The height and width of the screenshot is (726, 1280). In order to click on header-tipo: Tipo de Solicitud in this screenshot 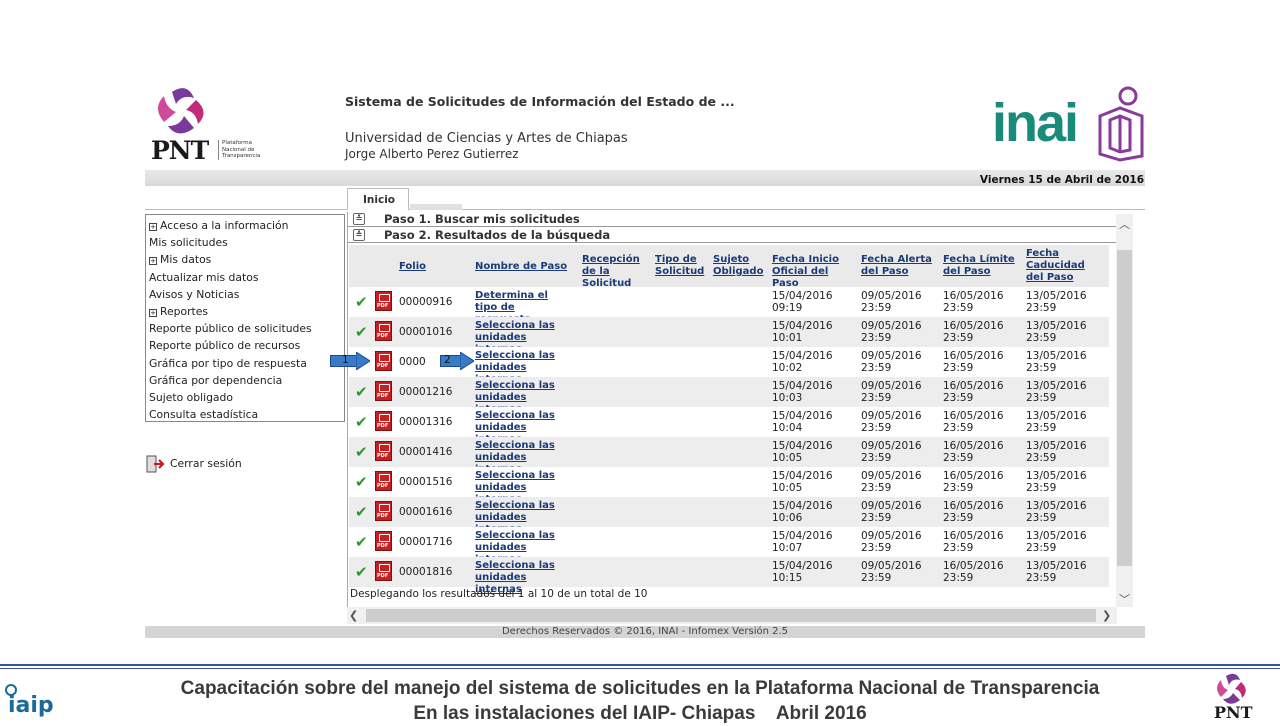, I will do `click(680, 266)`.